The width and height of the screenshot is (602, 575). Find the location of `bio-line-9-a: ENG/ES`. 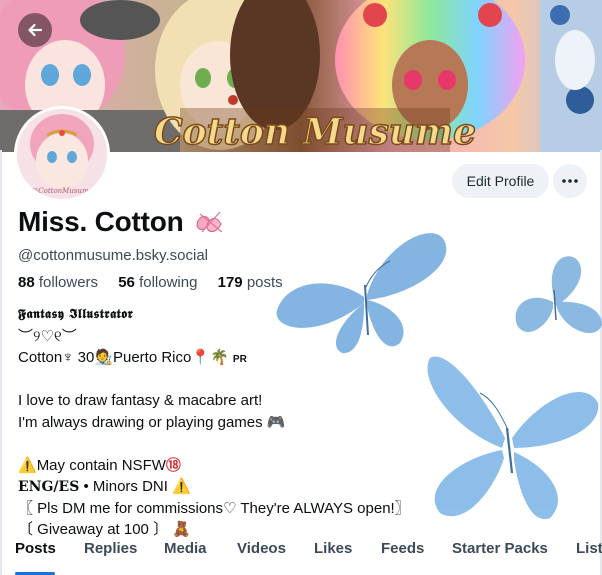

bio-line-9-a: ENG/ES is located at coordinates (49, 487).